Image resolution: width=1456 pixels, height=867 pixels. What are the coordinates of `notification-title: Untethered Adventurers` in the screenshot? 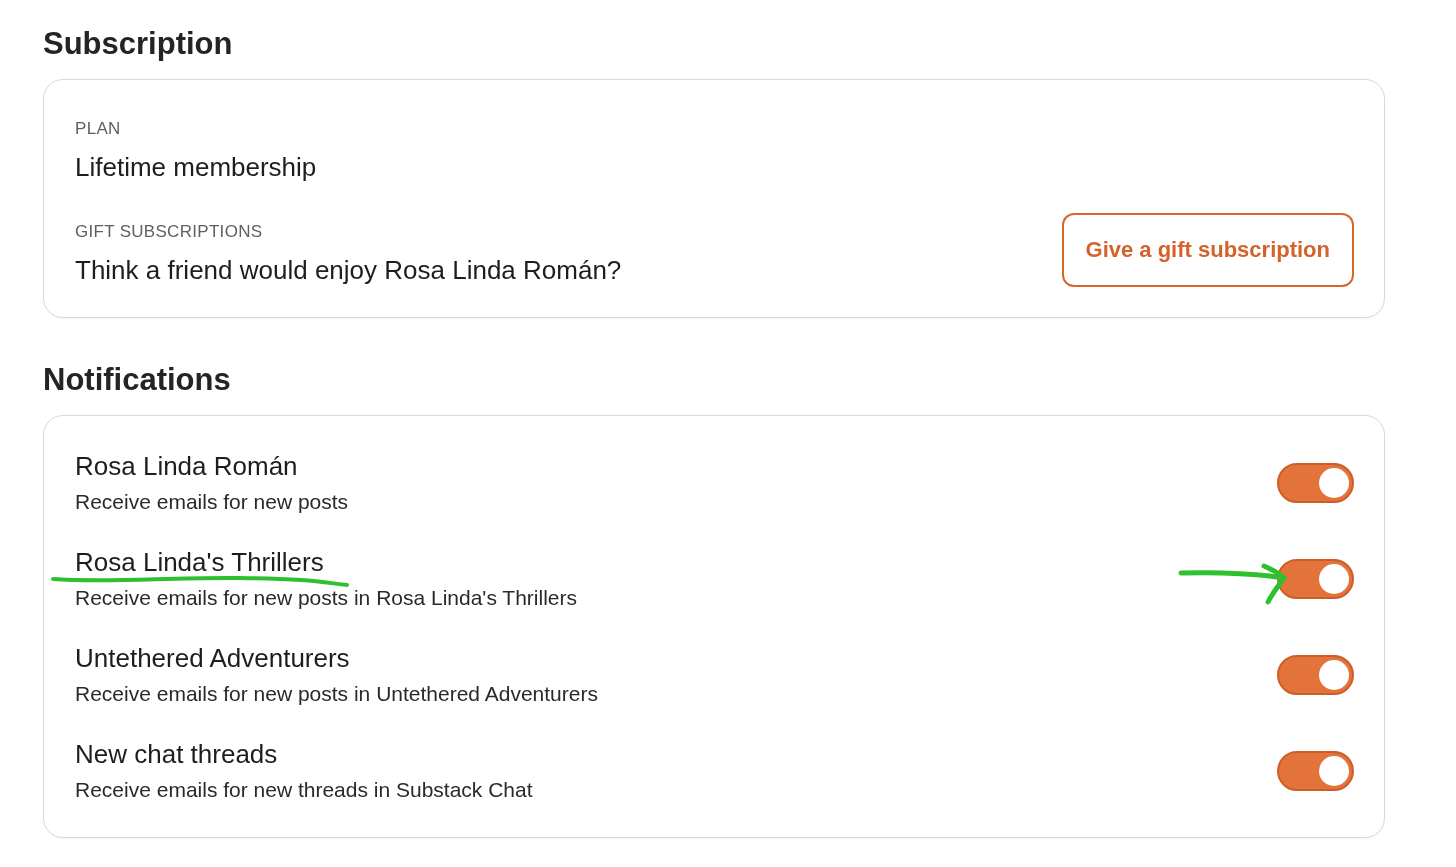 It's located at (212, 658).